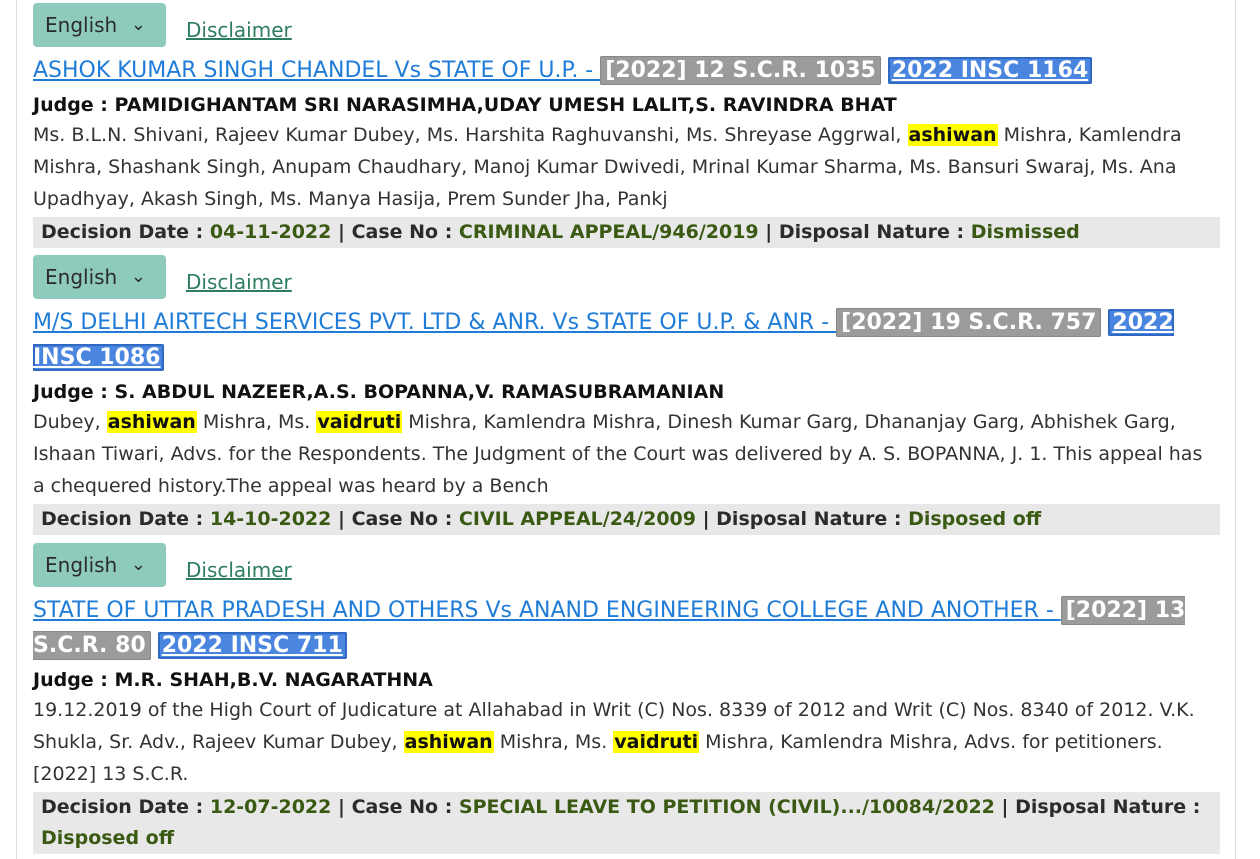  Describe the element at coordinates (270, 807) in the screenshot. I see `decision-date-value: 12-07-2022` at that location.